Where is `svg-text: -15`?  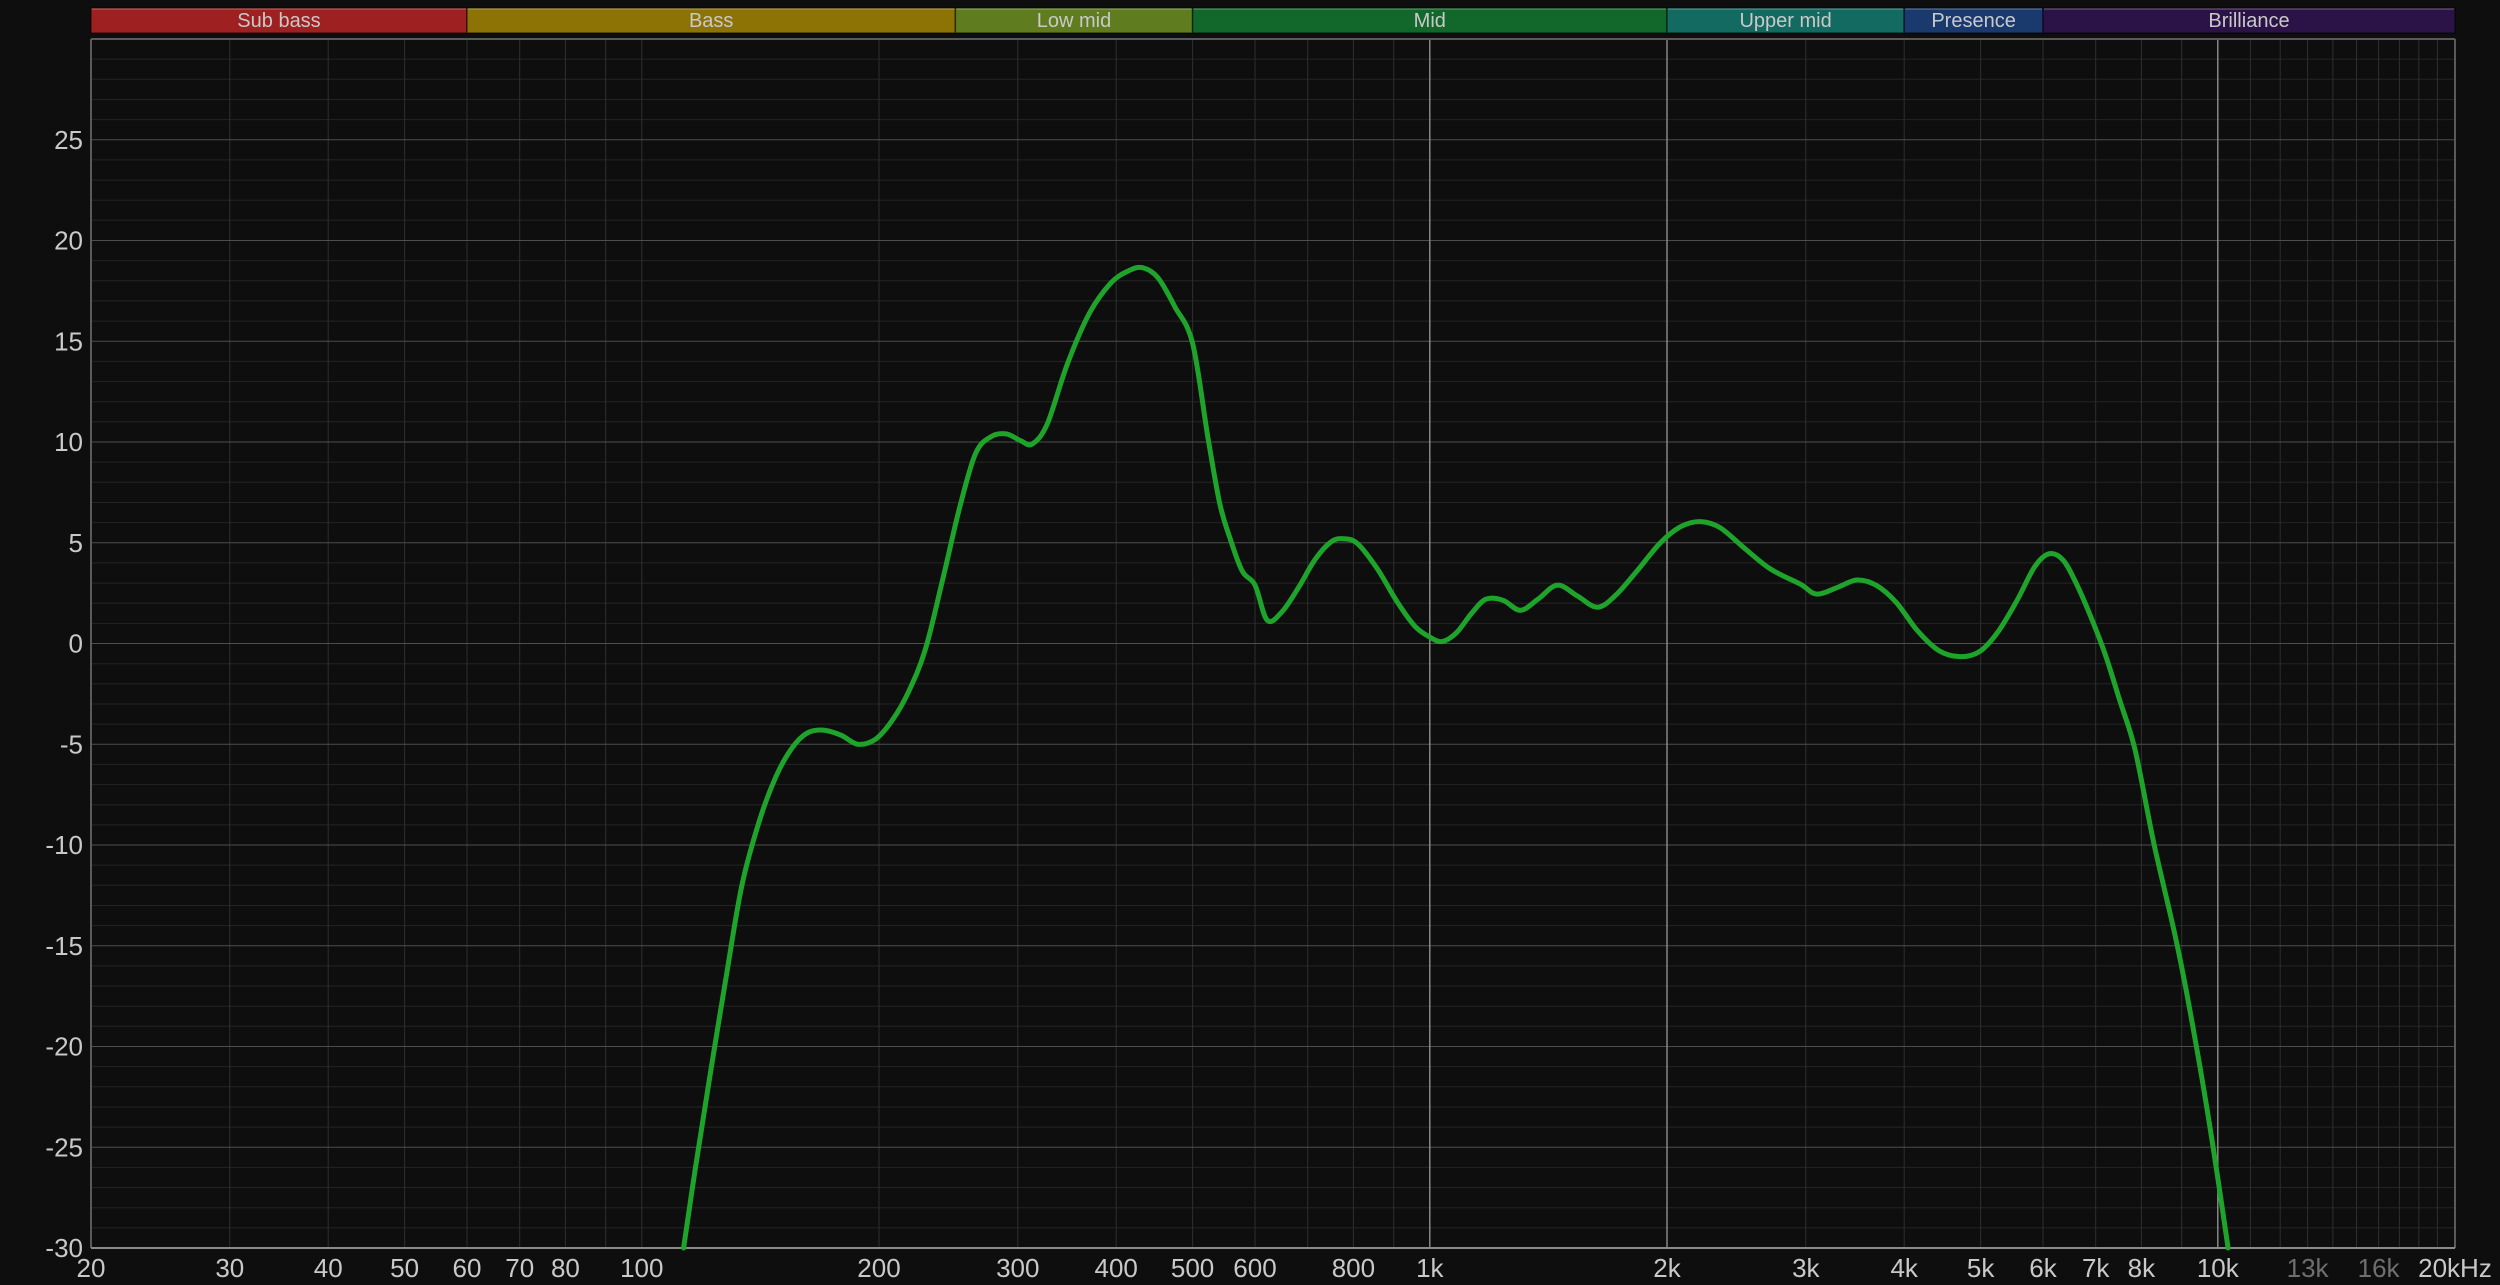
svg-text: -15 is located at coordinates (64, 946).